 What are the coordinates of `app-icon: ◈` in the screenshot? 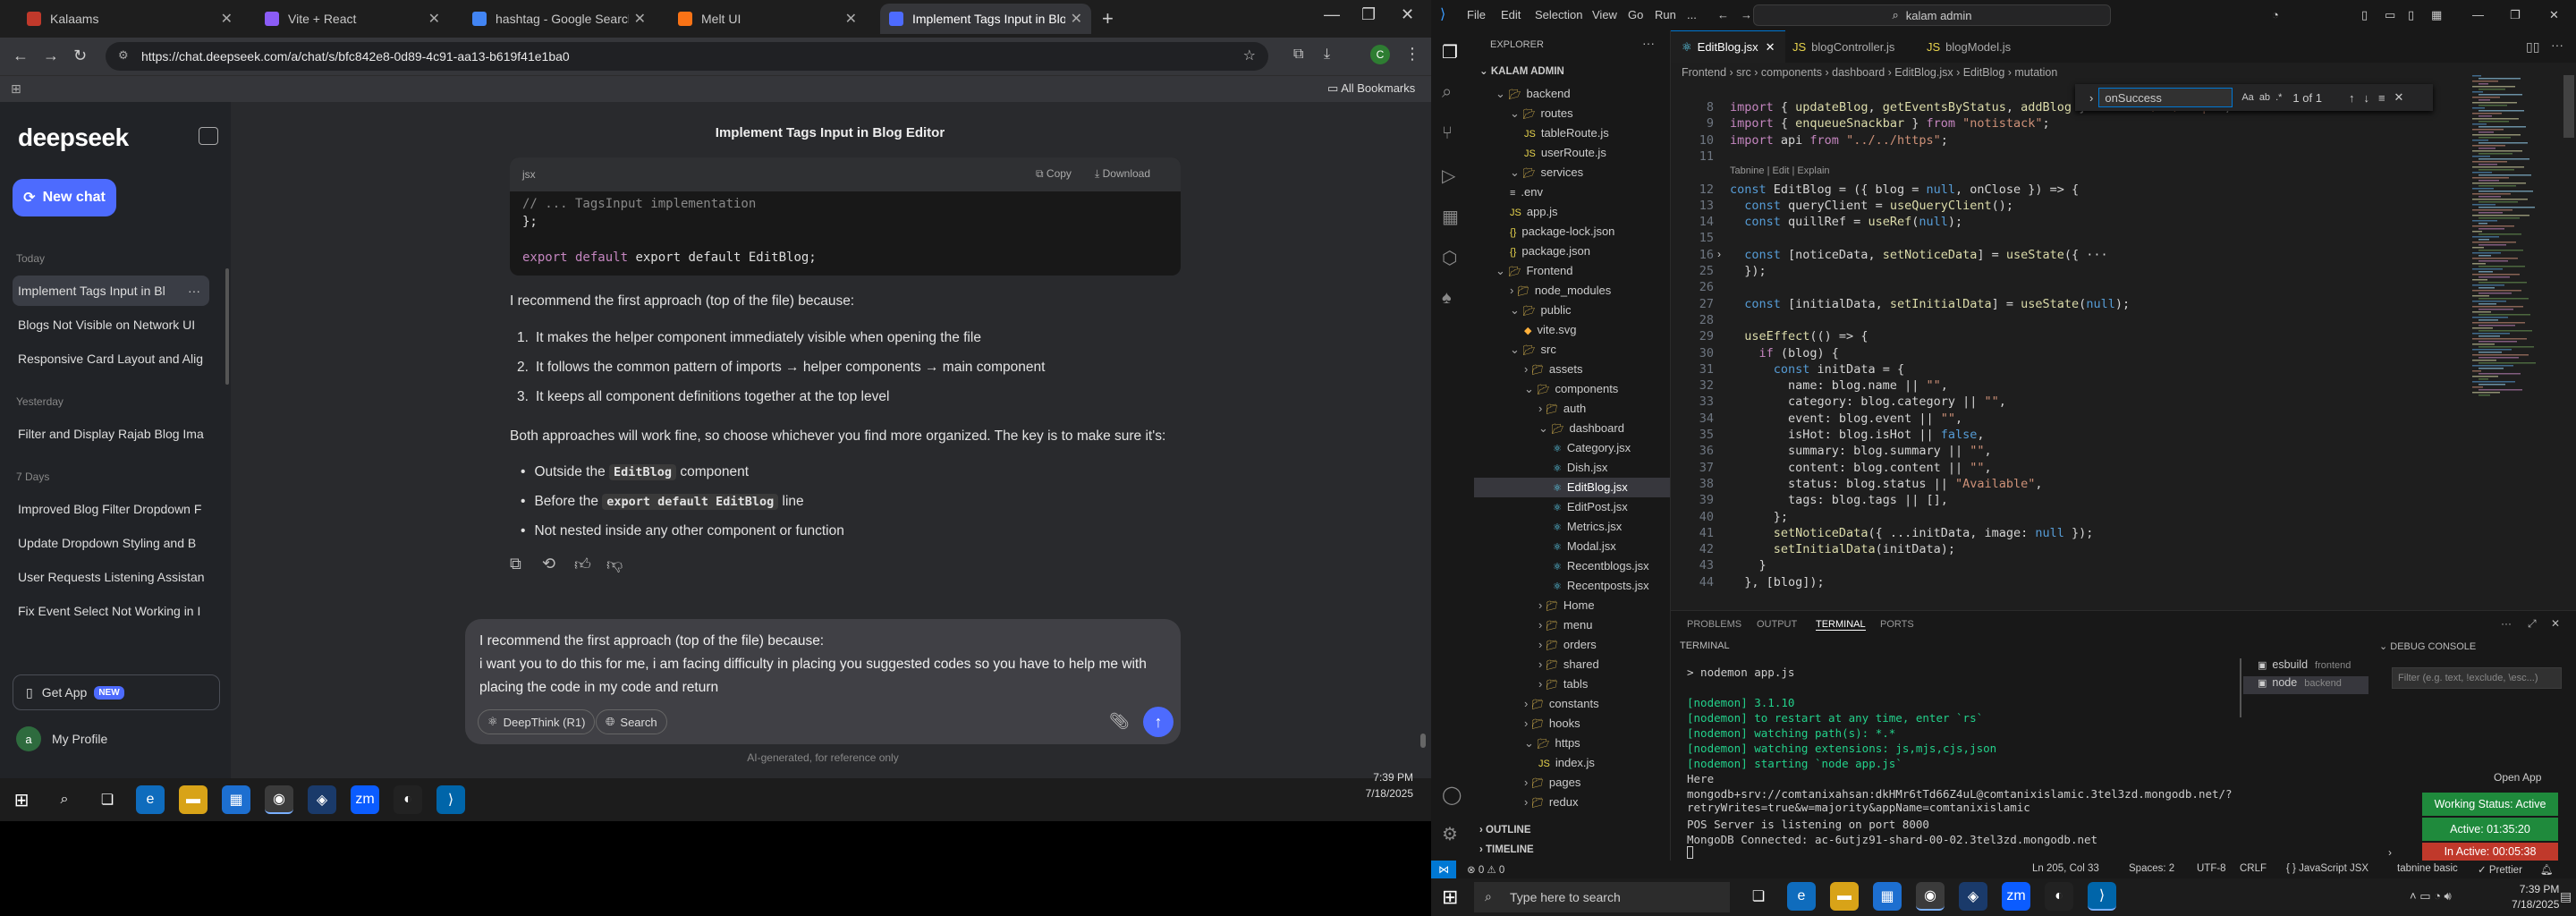 It's located at (1973, 896).